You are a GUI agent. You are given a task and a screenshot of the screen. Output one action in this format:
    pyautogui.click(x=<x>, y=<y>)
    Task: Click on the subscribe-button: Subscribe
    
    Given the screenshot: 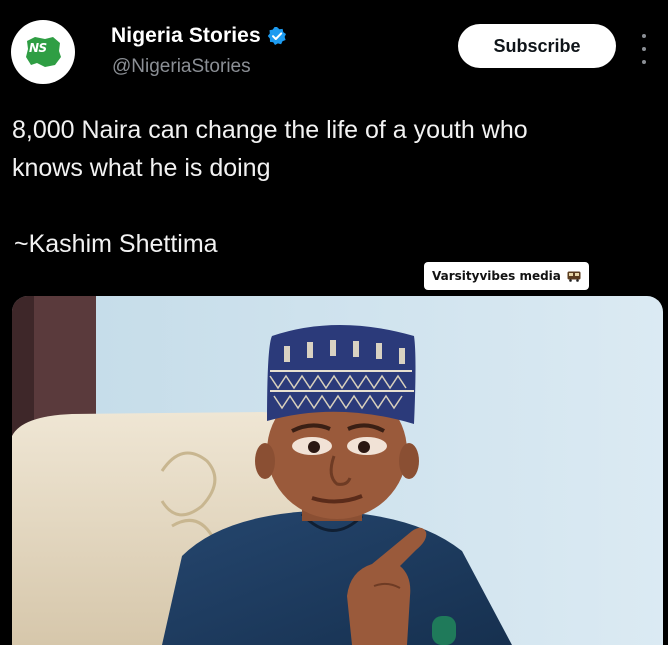 What is the action you would take?
    pyautogui.click(x=537, y=46)
    